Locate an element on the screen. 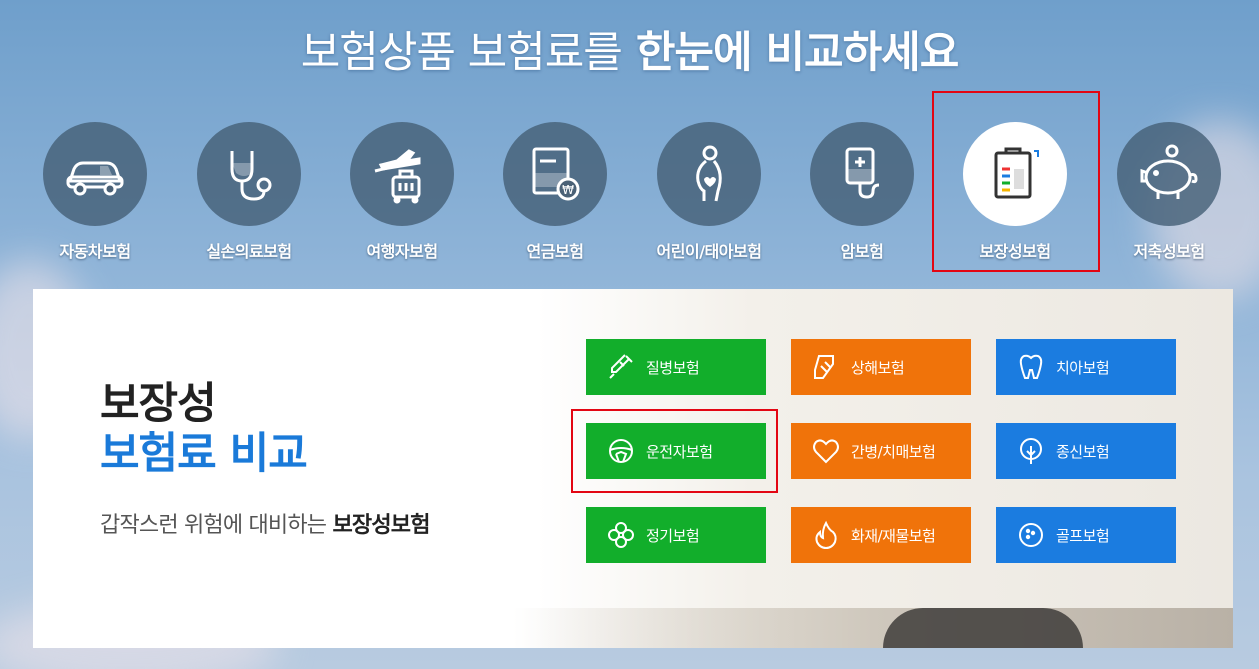 The image size is (1259, 669). category-car-insurance: 자동차보험 is located at coordinates (95, 192).